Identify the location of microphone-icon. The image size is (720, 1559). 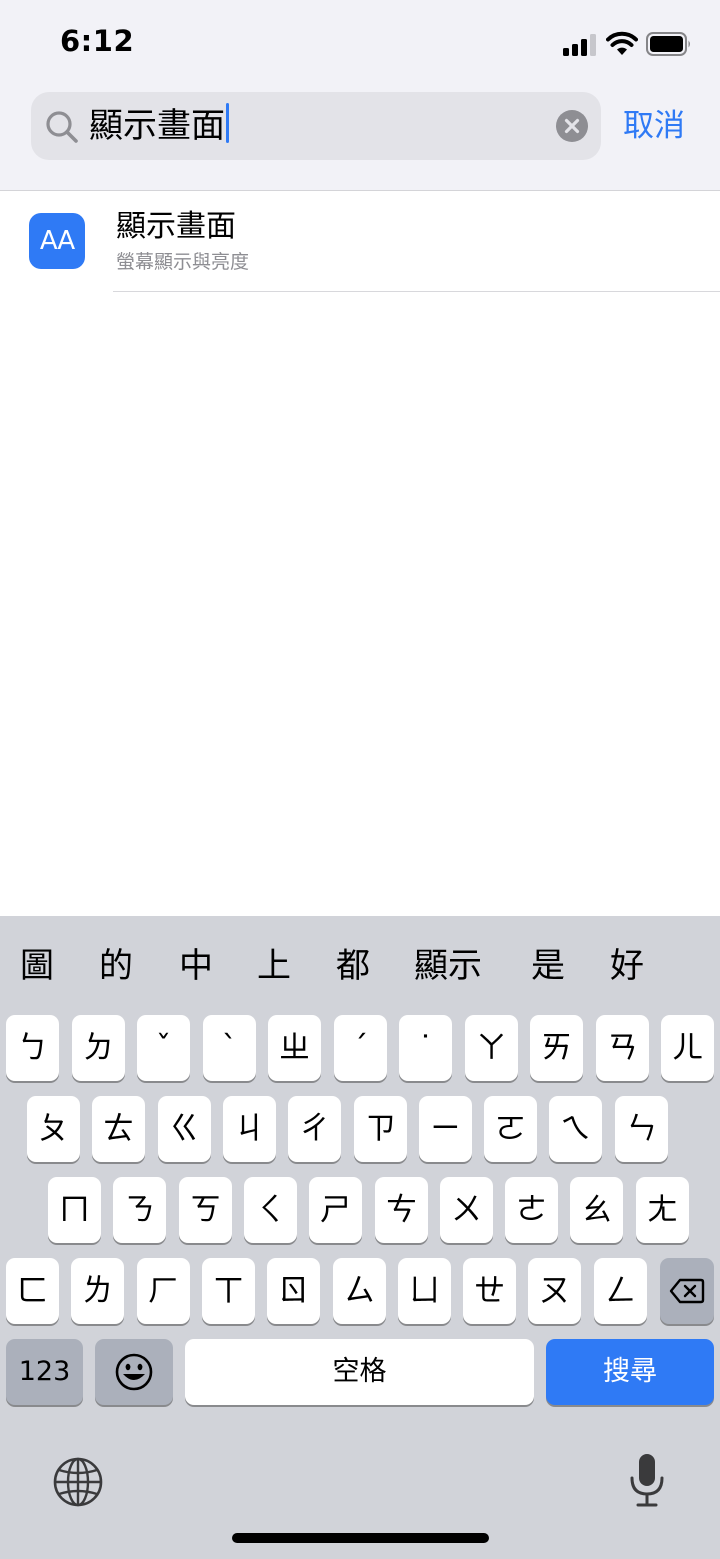
(647, 1480).